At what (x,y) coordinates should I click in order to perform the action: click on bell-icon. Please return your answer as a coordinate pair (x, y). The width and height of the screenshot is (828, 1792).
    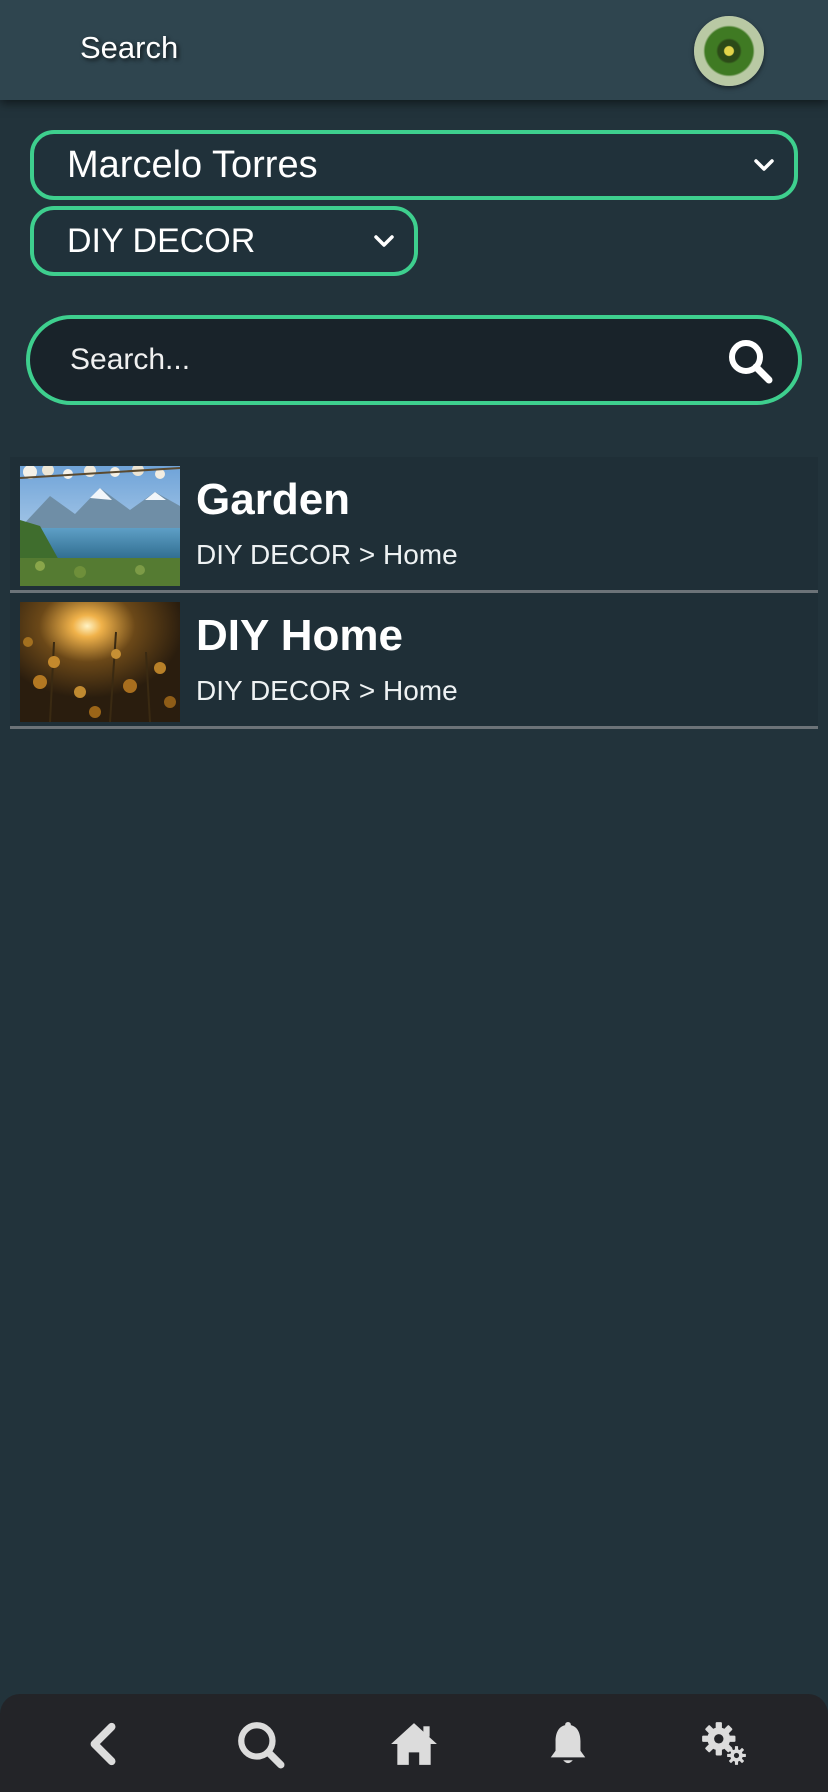
    Looking at the image, I should click on (568, 1742).